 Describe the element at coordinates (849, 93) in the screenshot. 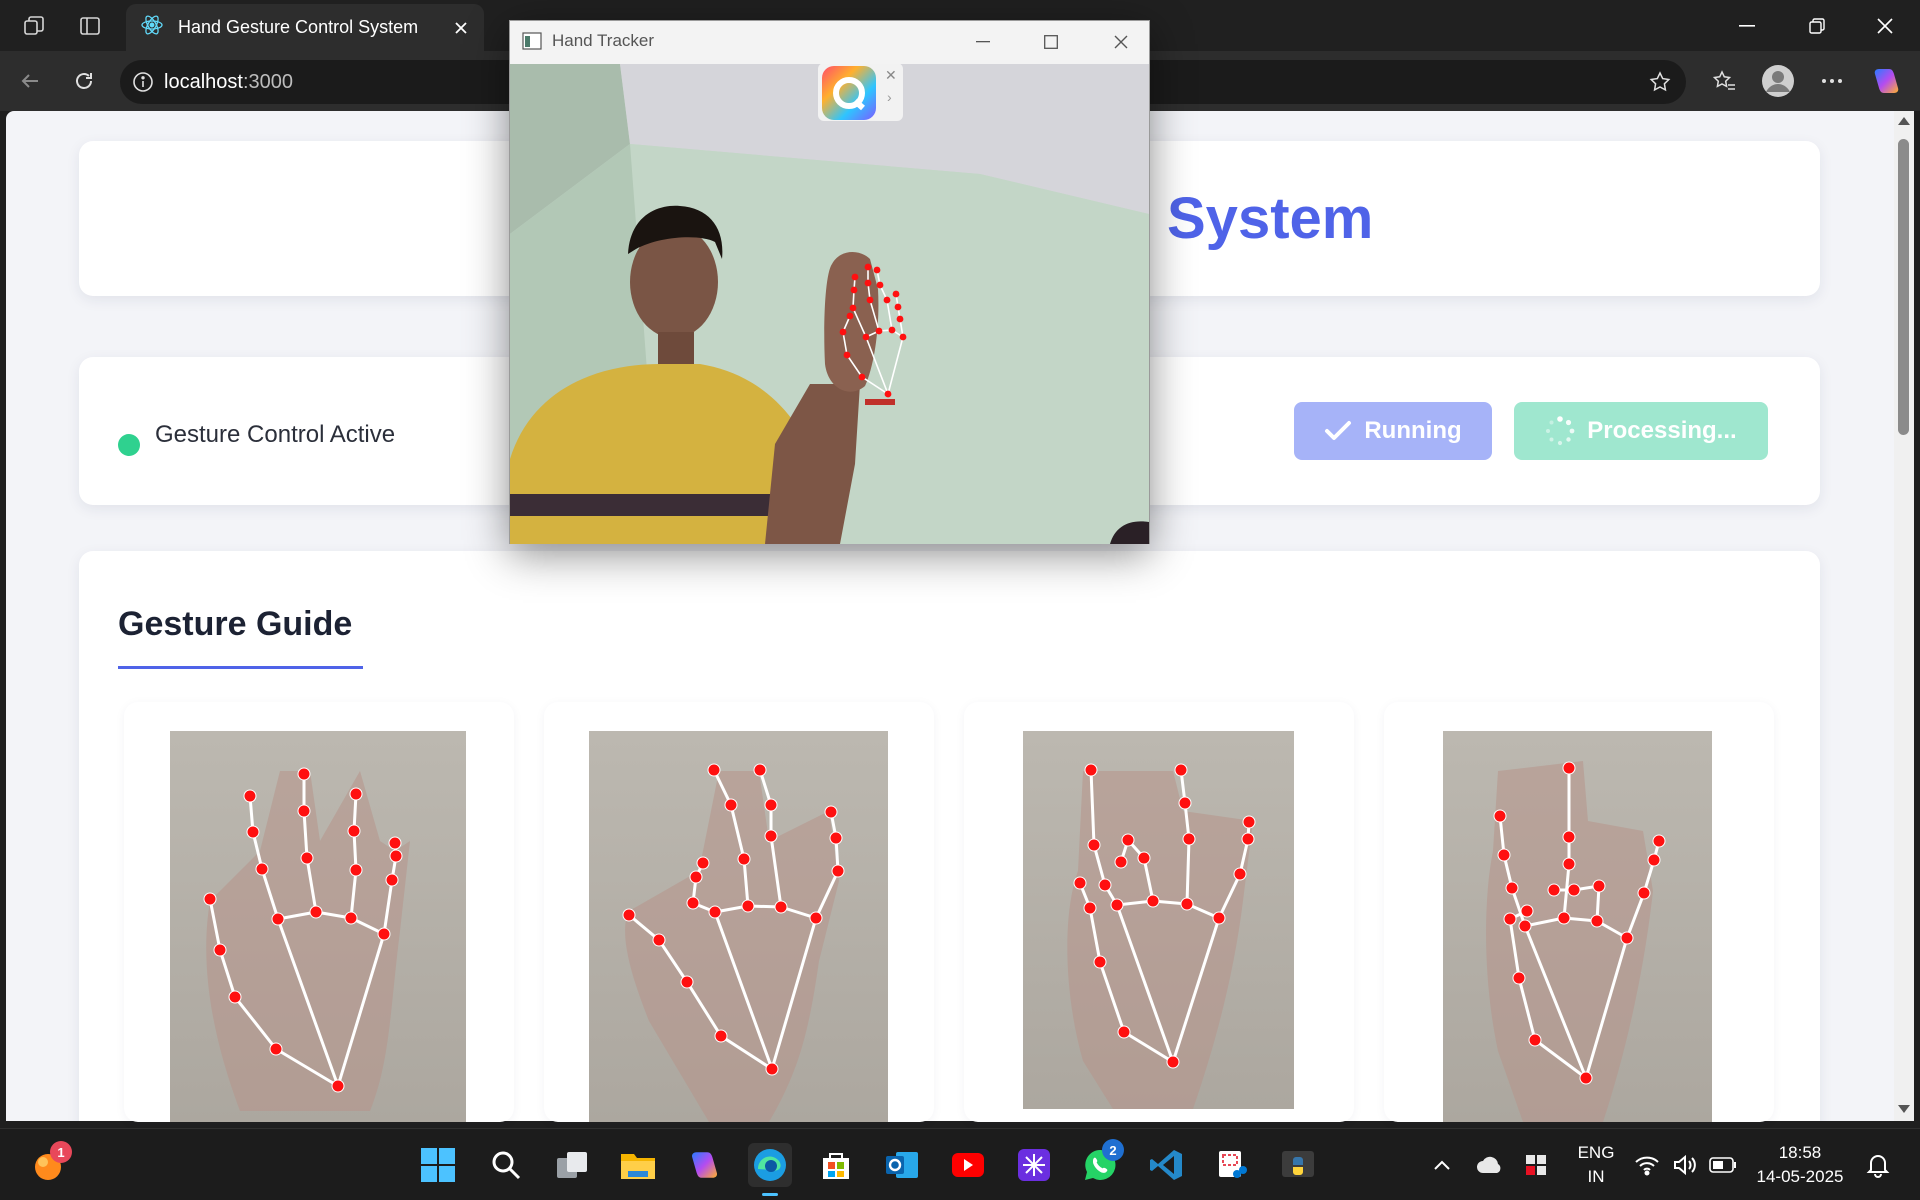

I see `quick-assist-icon` at that location.